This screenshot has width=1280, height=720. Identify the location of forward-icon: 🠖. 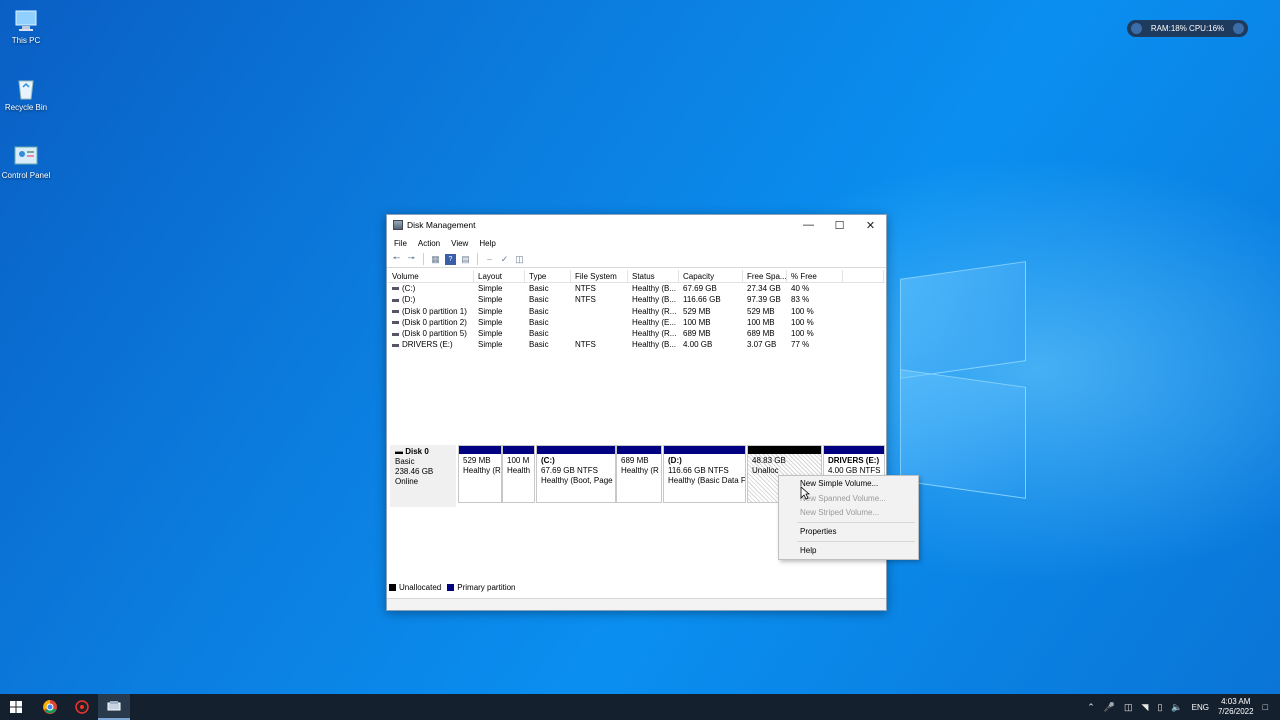
(411, 259).